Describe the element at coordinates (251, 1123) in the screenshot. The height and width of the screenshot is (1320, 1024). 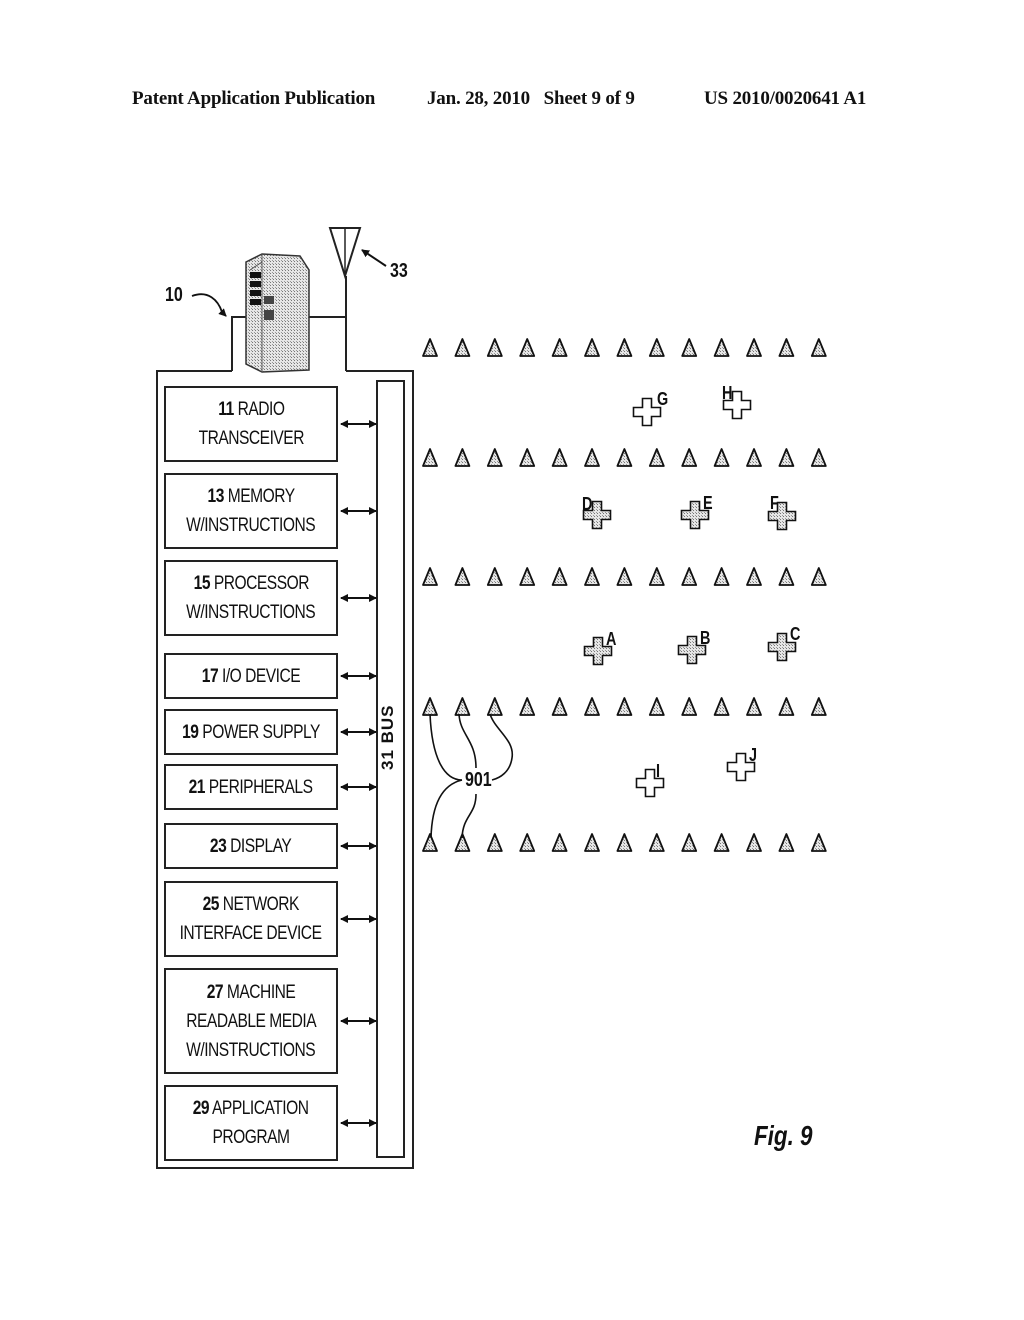
I see `component-box-29: 29 APPLICATION PROGRAM` at that location.